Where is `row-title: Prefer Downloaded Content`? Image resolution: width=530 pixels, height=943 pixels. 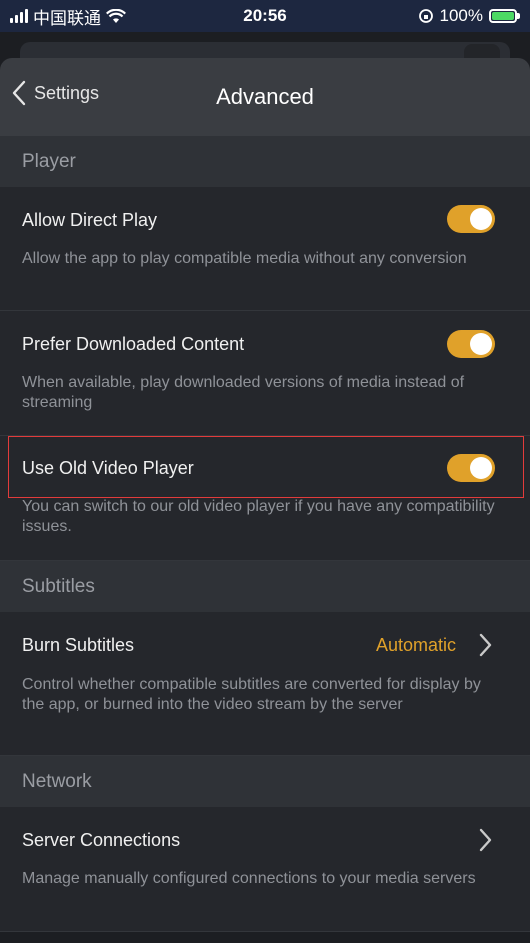
row-title: Prefer Downloaded Content is located at coordinates (133, 344).